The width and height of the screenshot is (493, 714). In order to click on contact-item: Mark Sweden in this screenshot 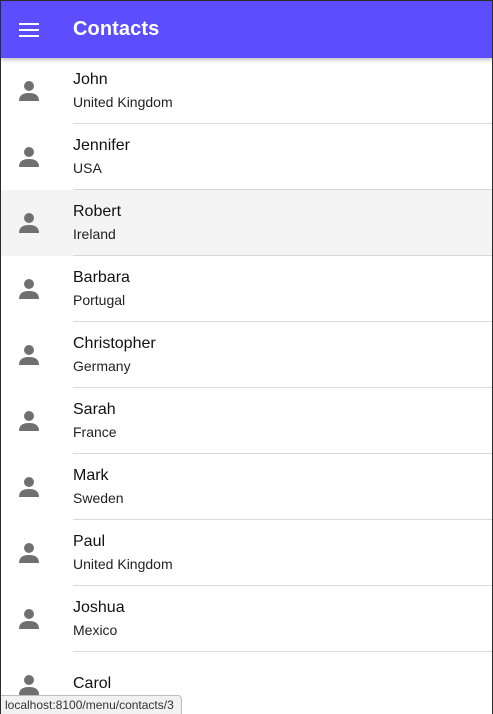, I will do `click(246, 487)`.